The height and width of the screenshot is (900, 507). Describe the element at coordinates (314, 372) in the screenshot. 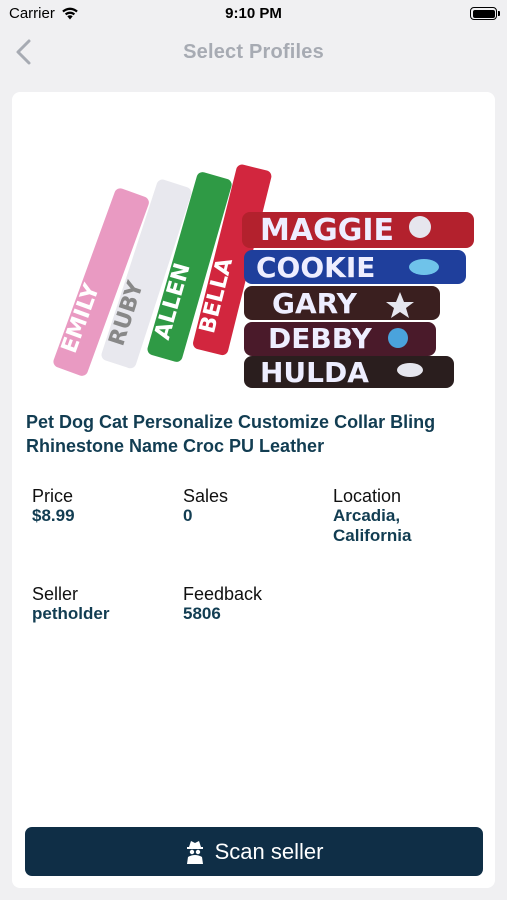

I see `collar-name-hulda: HULDA` at that location.